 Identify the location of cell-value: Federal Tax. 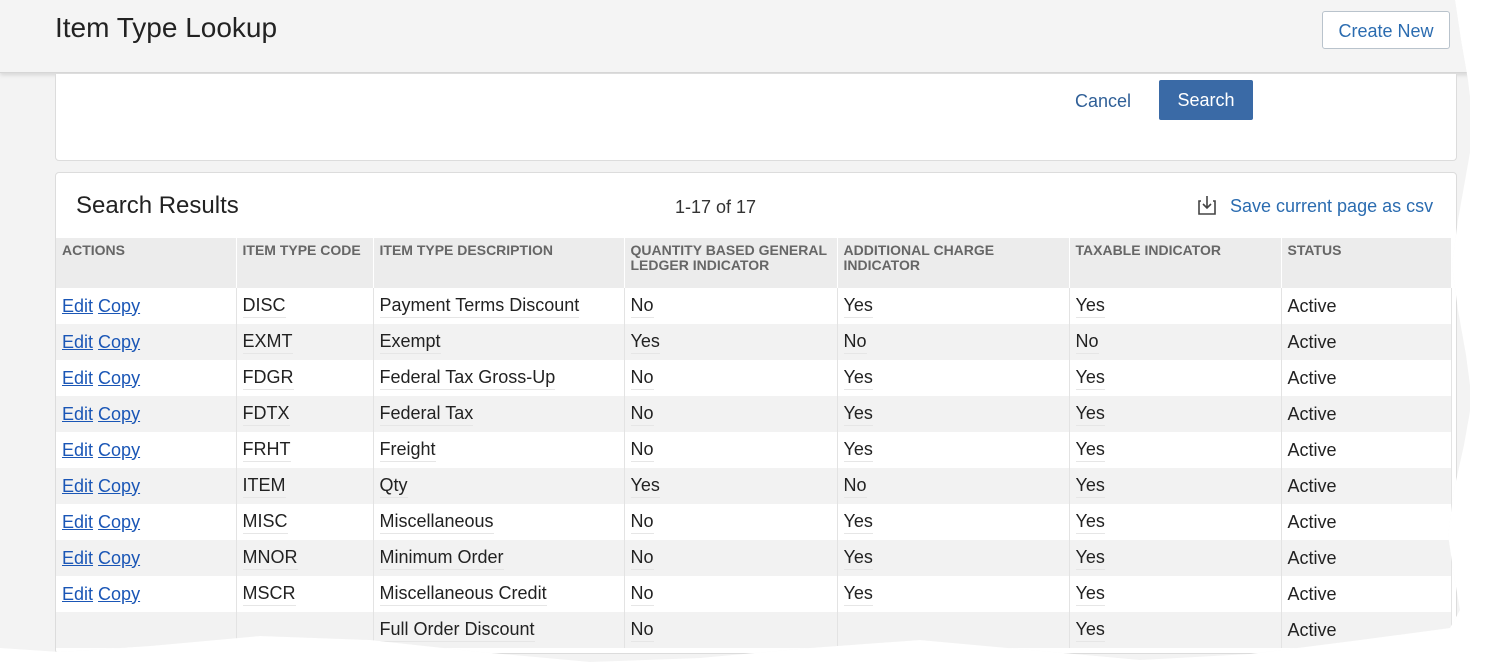
(426, 414).